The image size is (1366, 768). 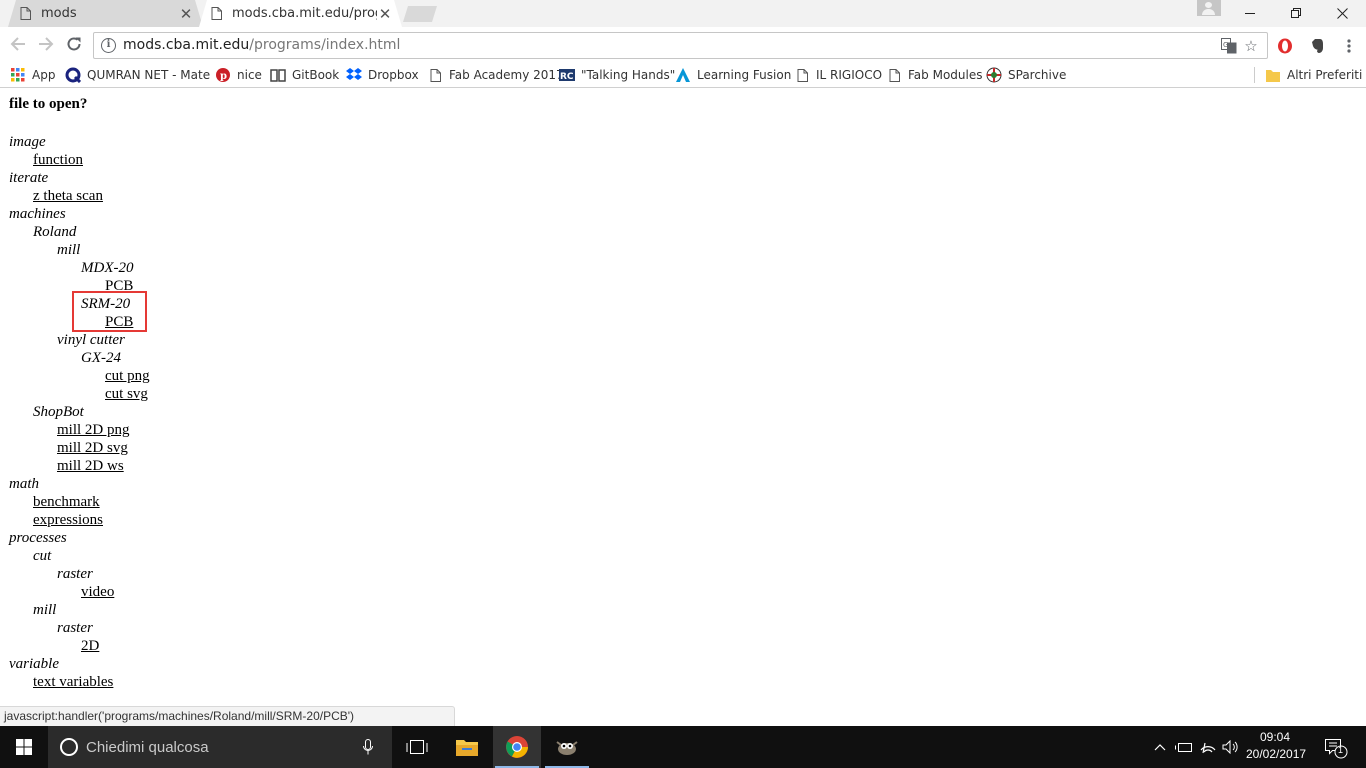 I want to click on program-link-z-theta-scan: z theta scan, so click(x=68, y=196).